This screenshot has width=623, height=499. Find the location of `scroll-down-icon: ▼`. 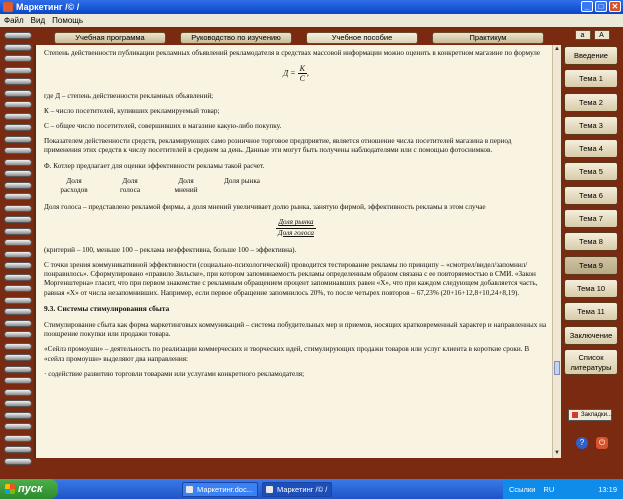

scroll-down-icon: ▼ is located at coordinates (557, 453).